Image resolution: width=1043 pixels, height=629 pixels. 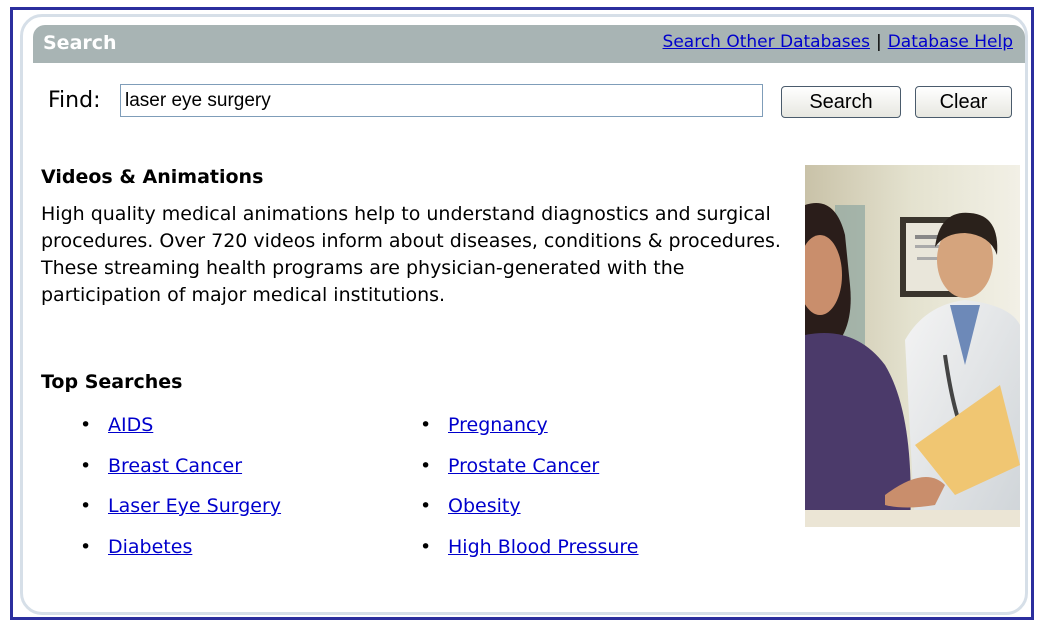 I want to click on search-link-diabetes: Diabetes, so click(x=150, y=547).